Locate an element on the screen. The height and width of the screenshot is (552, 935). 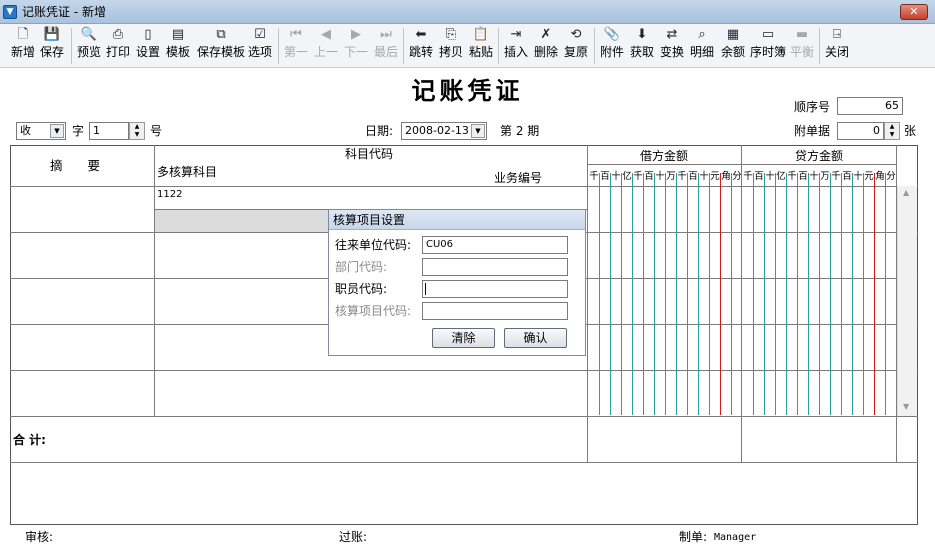
date-picker: 2008-02-13 ▼ is located at coordinates (444, 131).